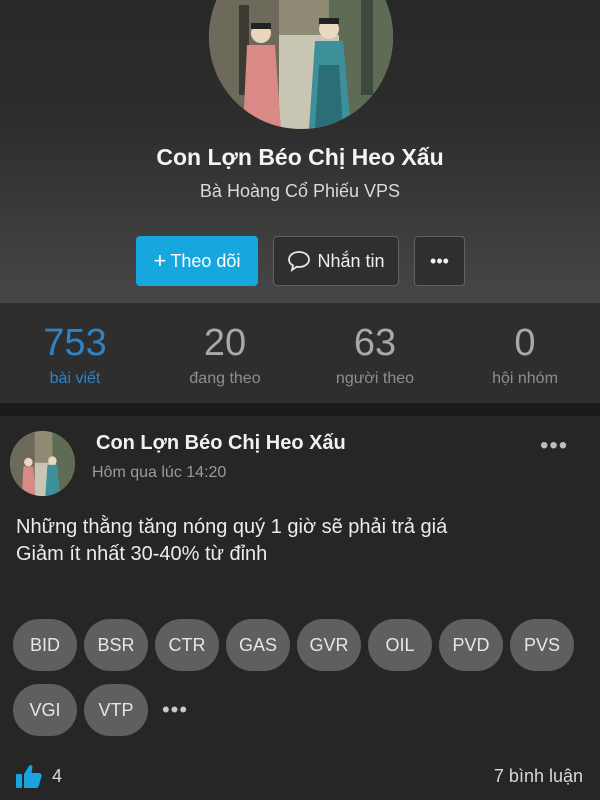 This screenshot has width=600, height=800. Describe the element at coordinates (400, 645) in the screenshot. I see `stock-tag: OIL` at that location.